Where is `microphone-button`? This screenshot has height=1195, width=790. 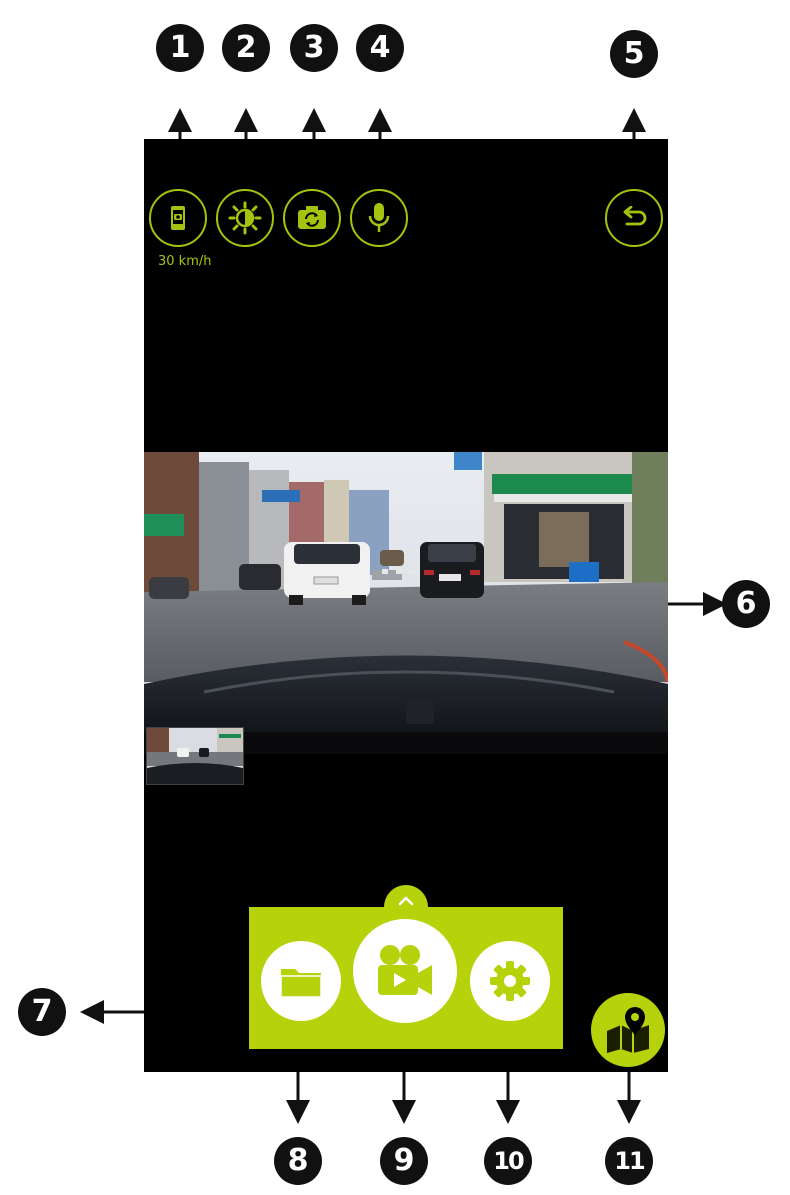
microphone-button is located at coordinates (379, 218).